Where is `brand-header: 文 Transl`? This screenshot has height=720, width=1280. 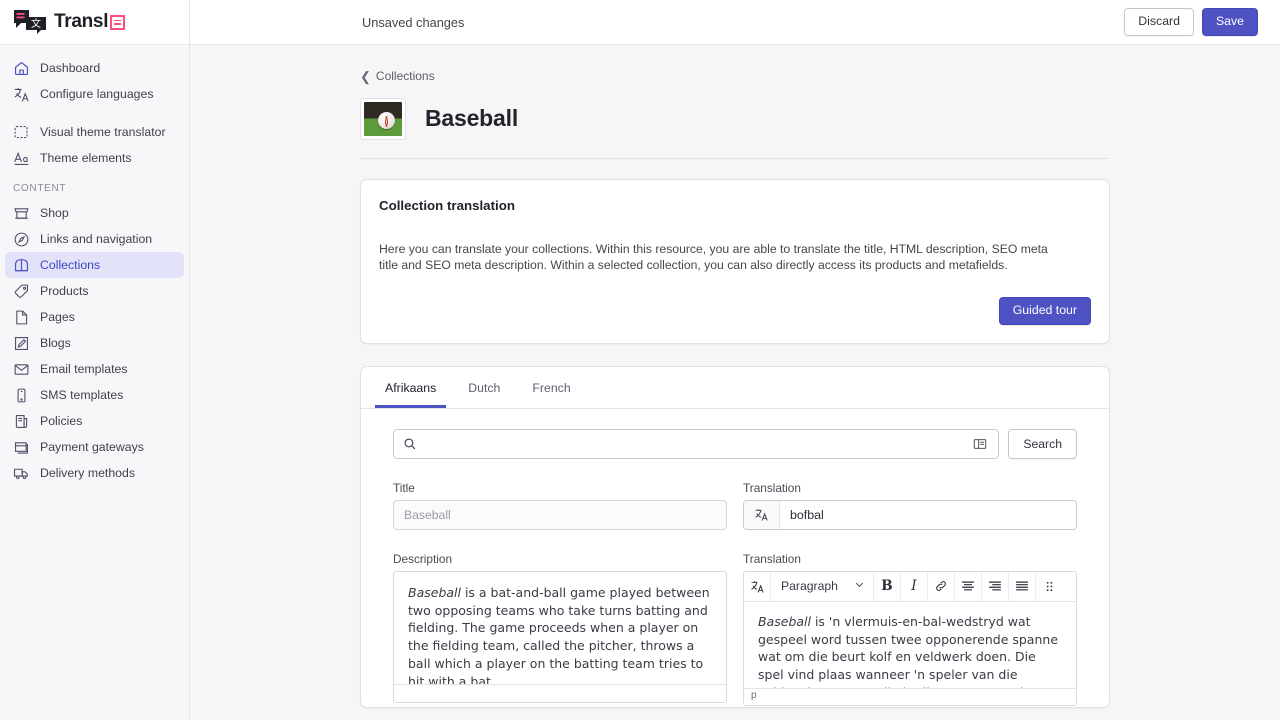
brand-header: 文 Transl is located at coordinates (94, 22).